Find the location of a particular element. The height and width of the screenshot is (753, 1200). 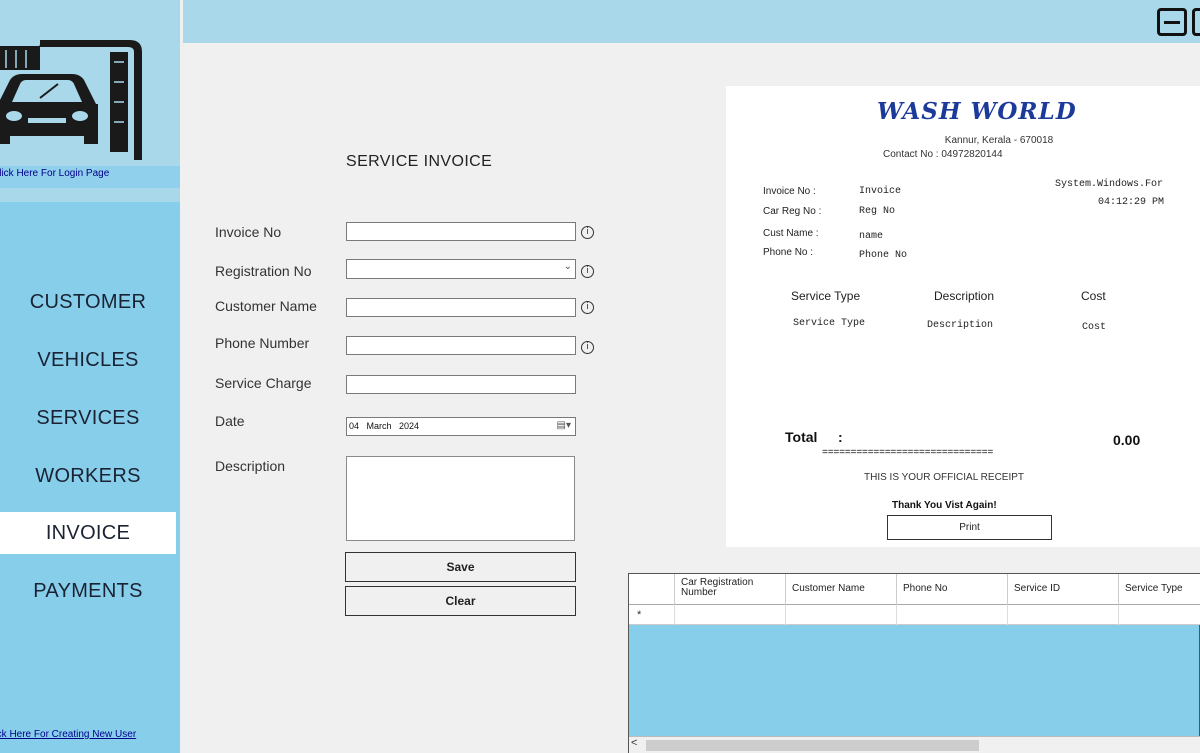

title-bar is located at coordinates (691, 21).